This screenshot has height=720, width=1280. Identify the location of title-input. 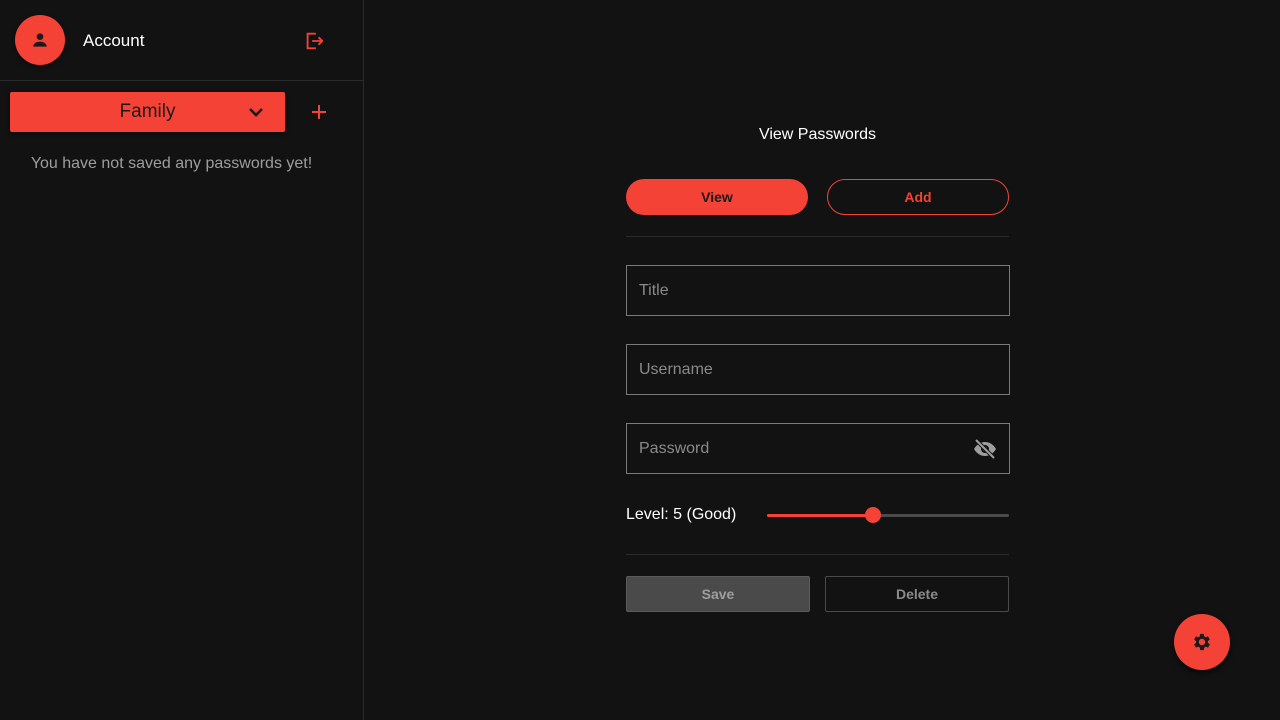
(818, 290).